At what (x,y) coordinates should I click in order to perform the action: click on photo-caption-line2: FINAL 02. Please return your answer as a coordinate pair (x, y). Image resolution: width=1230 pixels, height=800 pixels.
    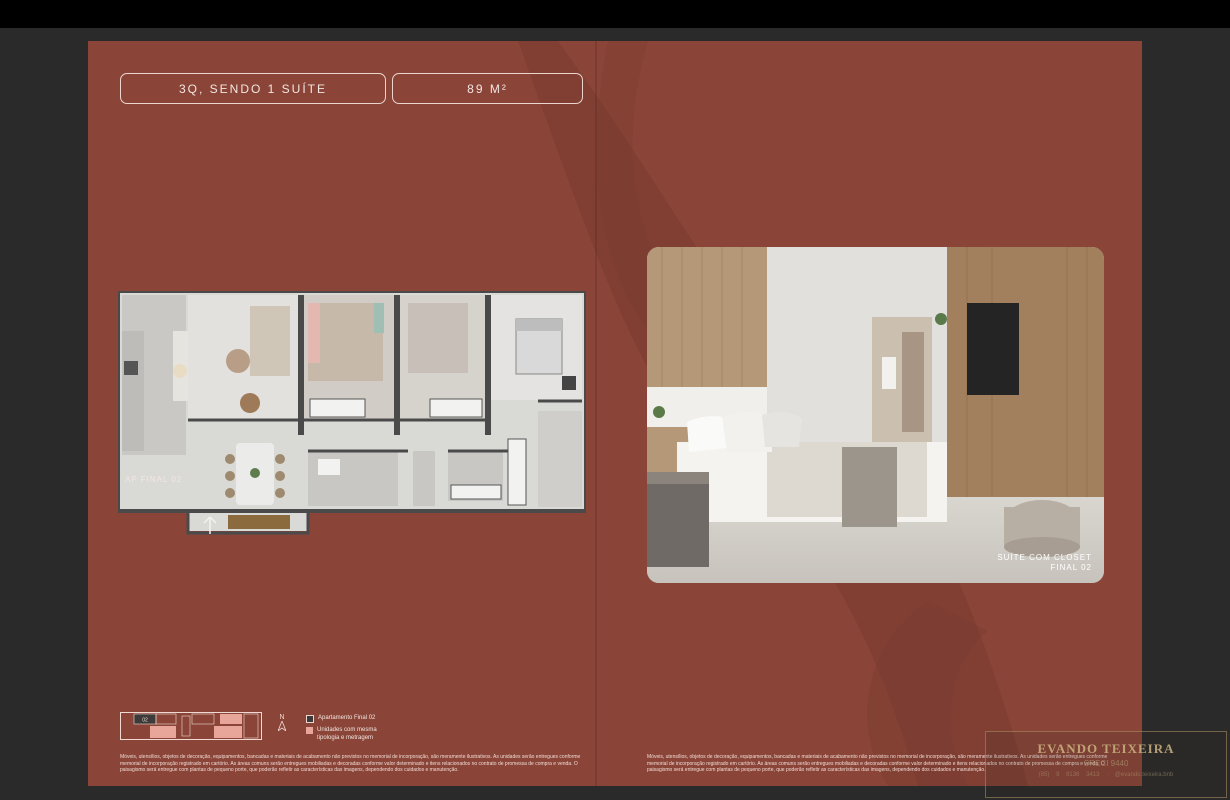
    Looking at the image, I should click on (1071, 567).